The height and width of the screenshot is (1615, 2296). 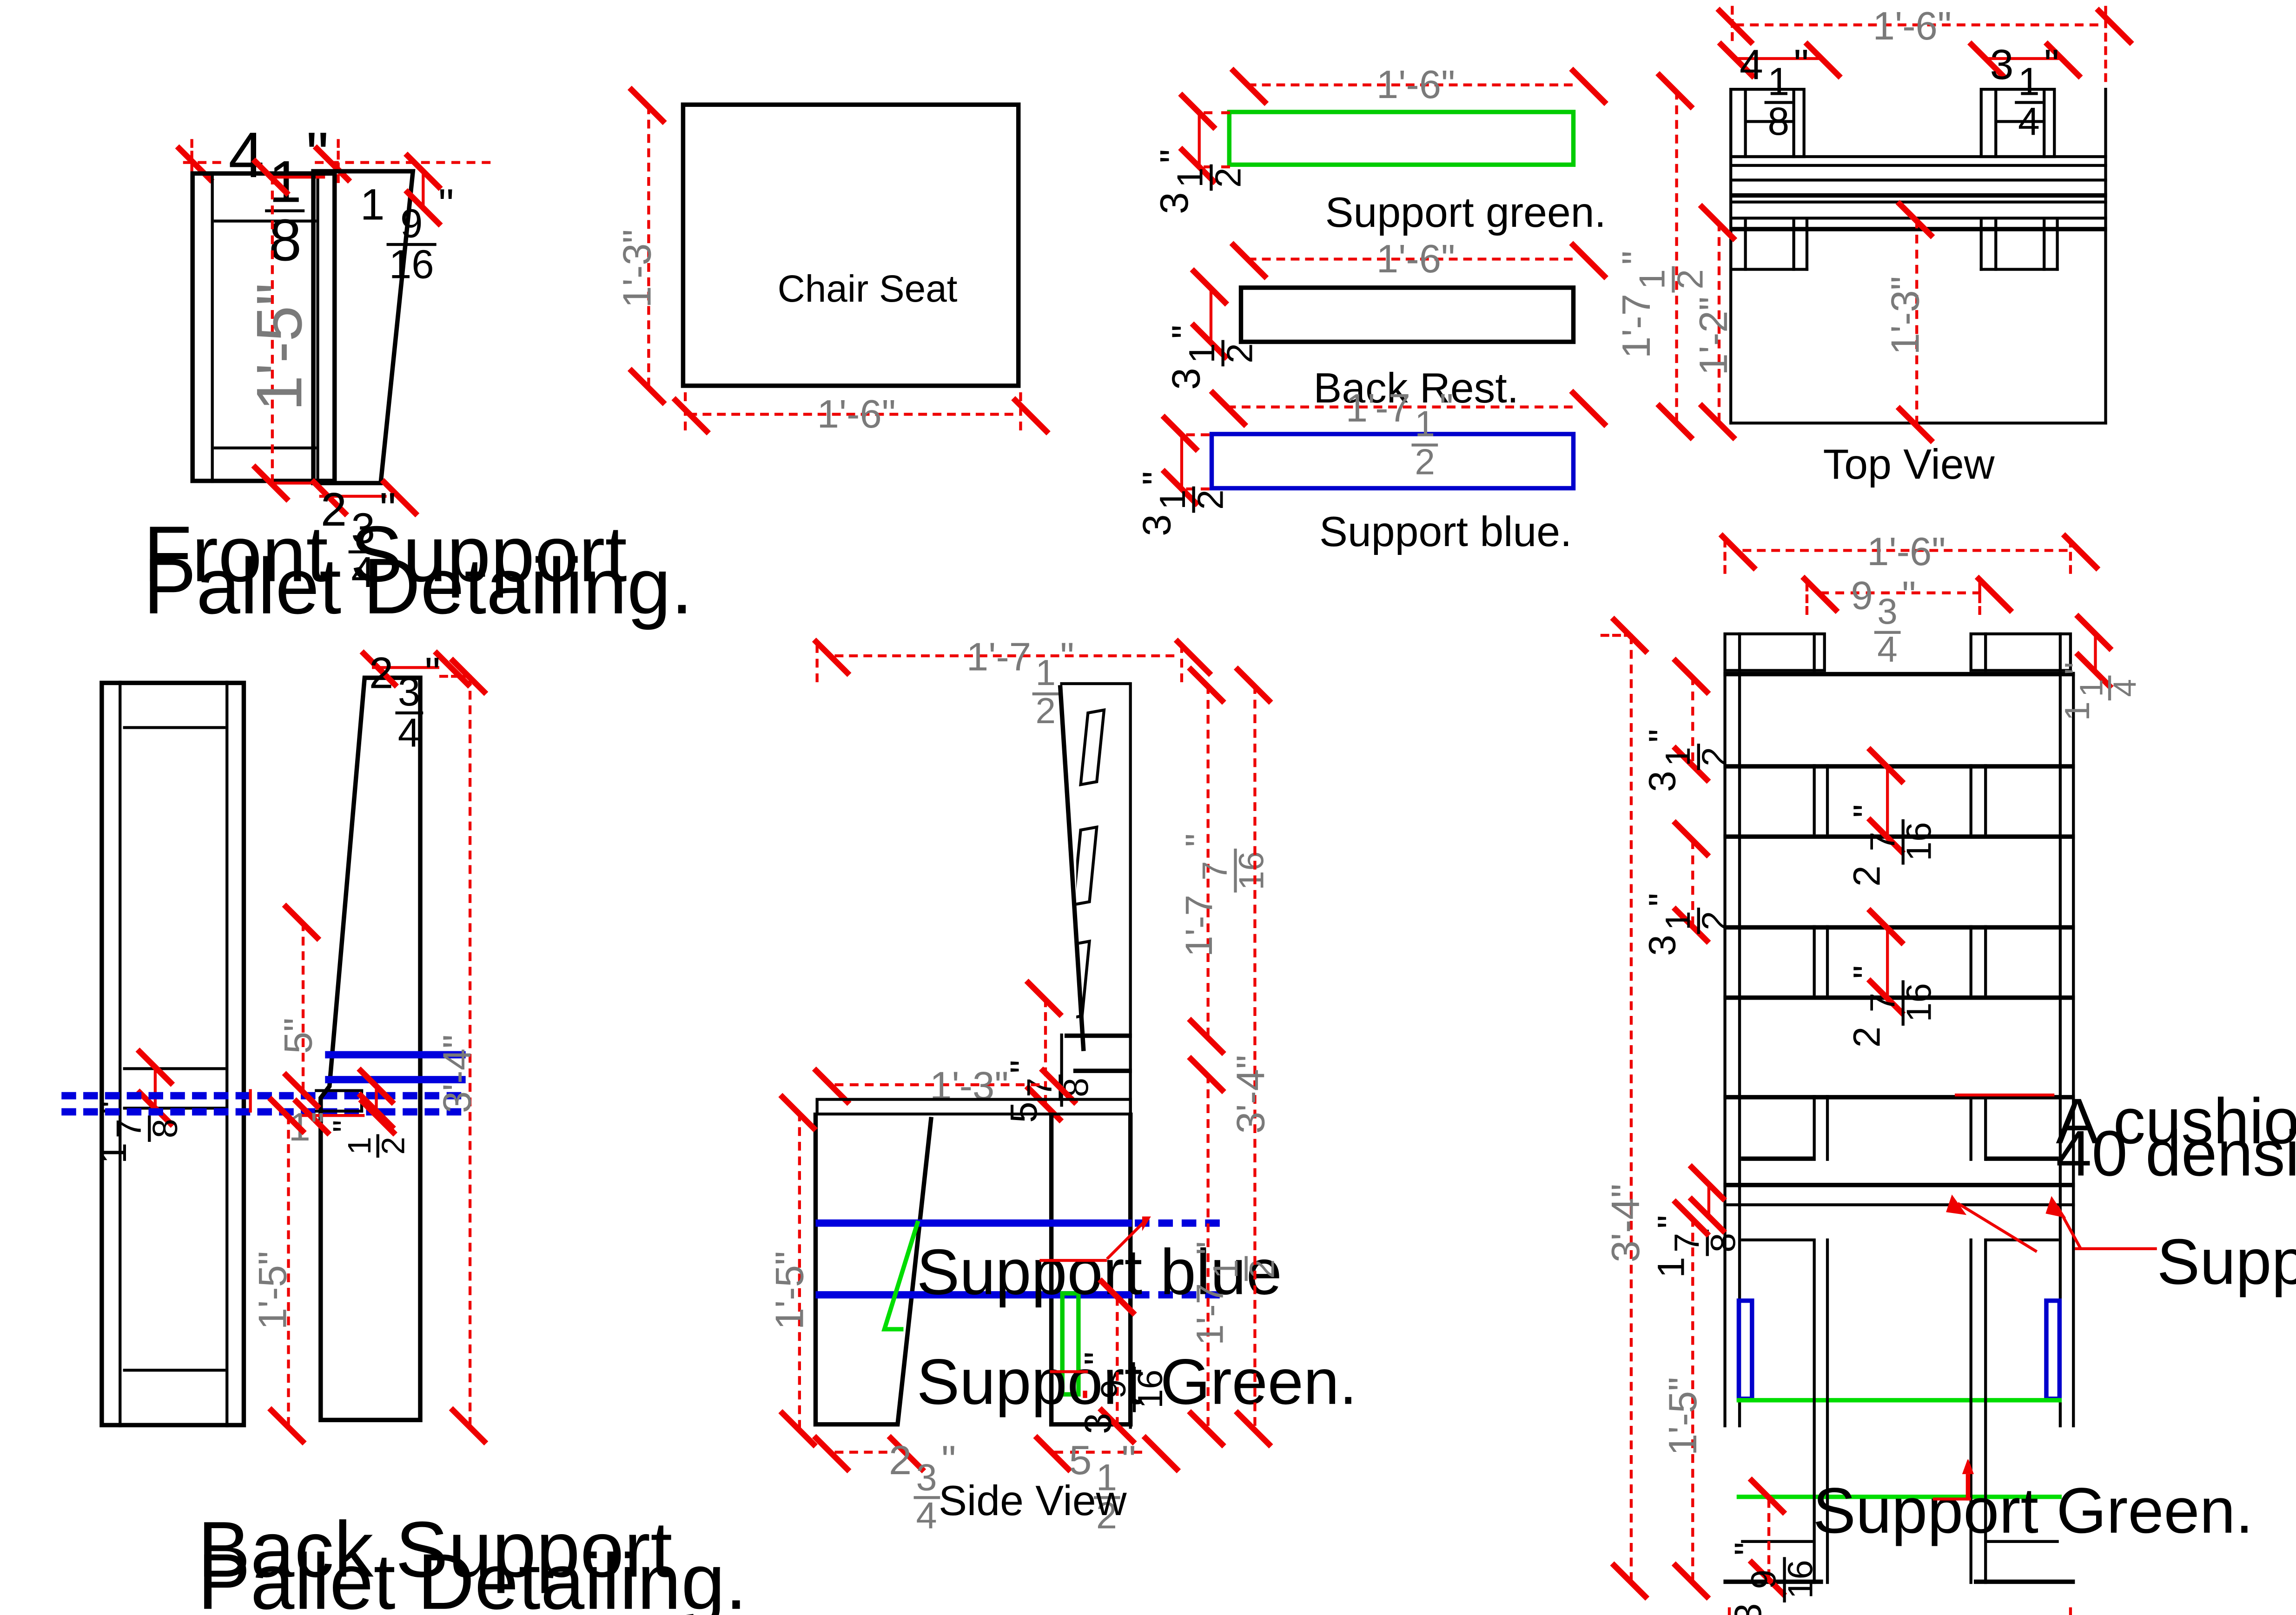 What do you see at coordinates (473, 1576) in the screenshot?
I see `back-support-title-line2: Pallet Detailing.` at bounding box center [473, 1576].